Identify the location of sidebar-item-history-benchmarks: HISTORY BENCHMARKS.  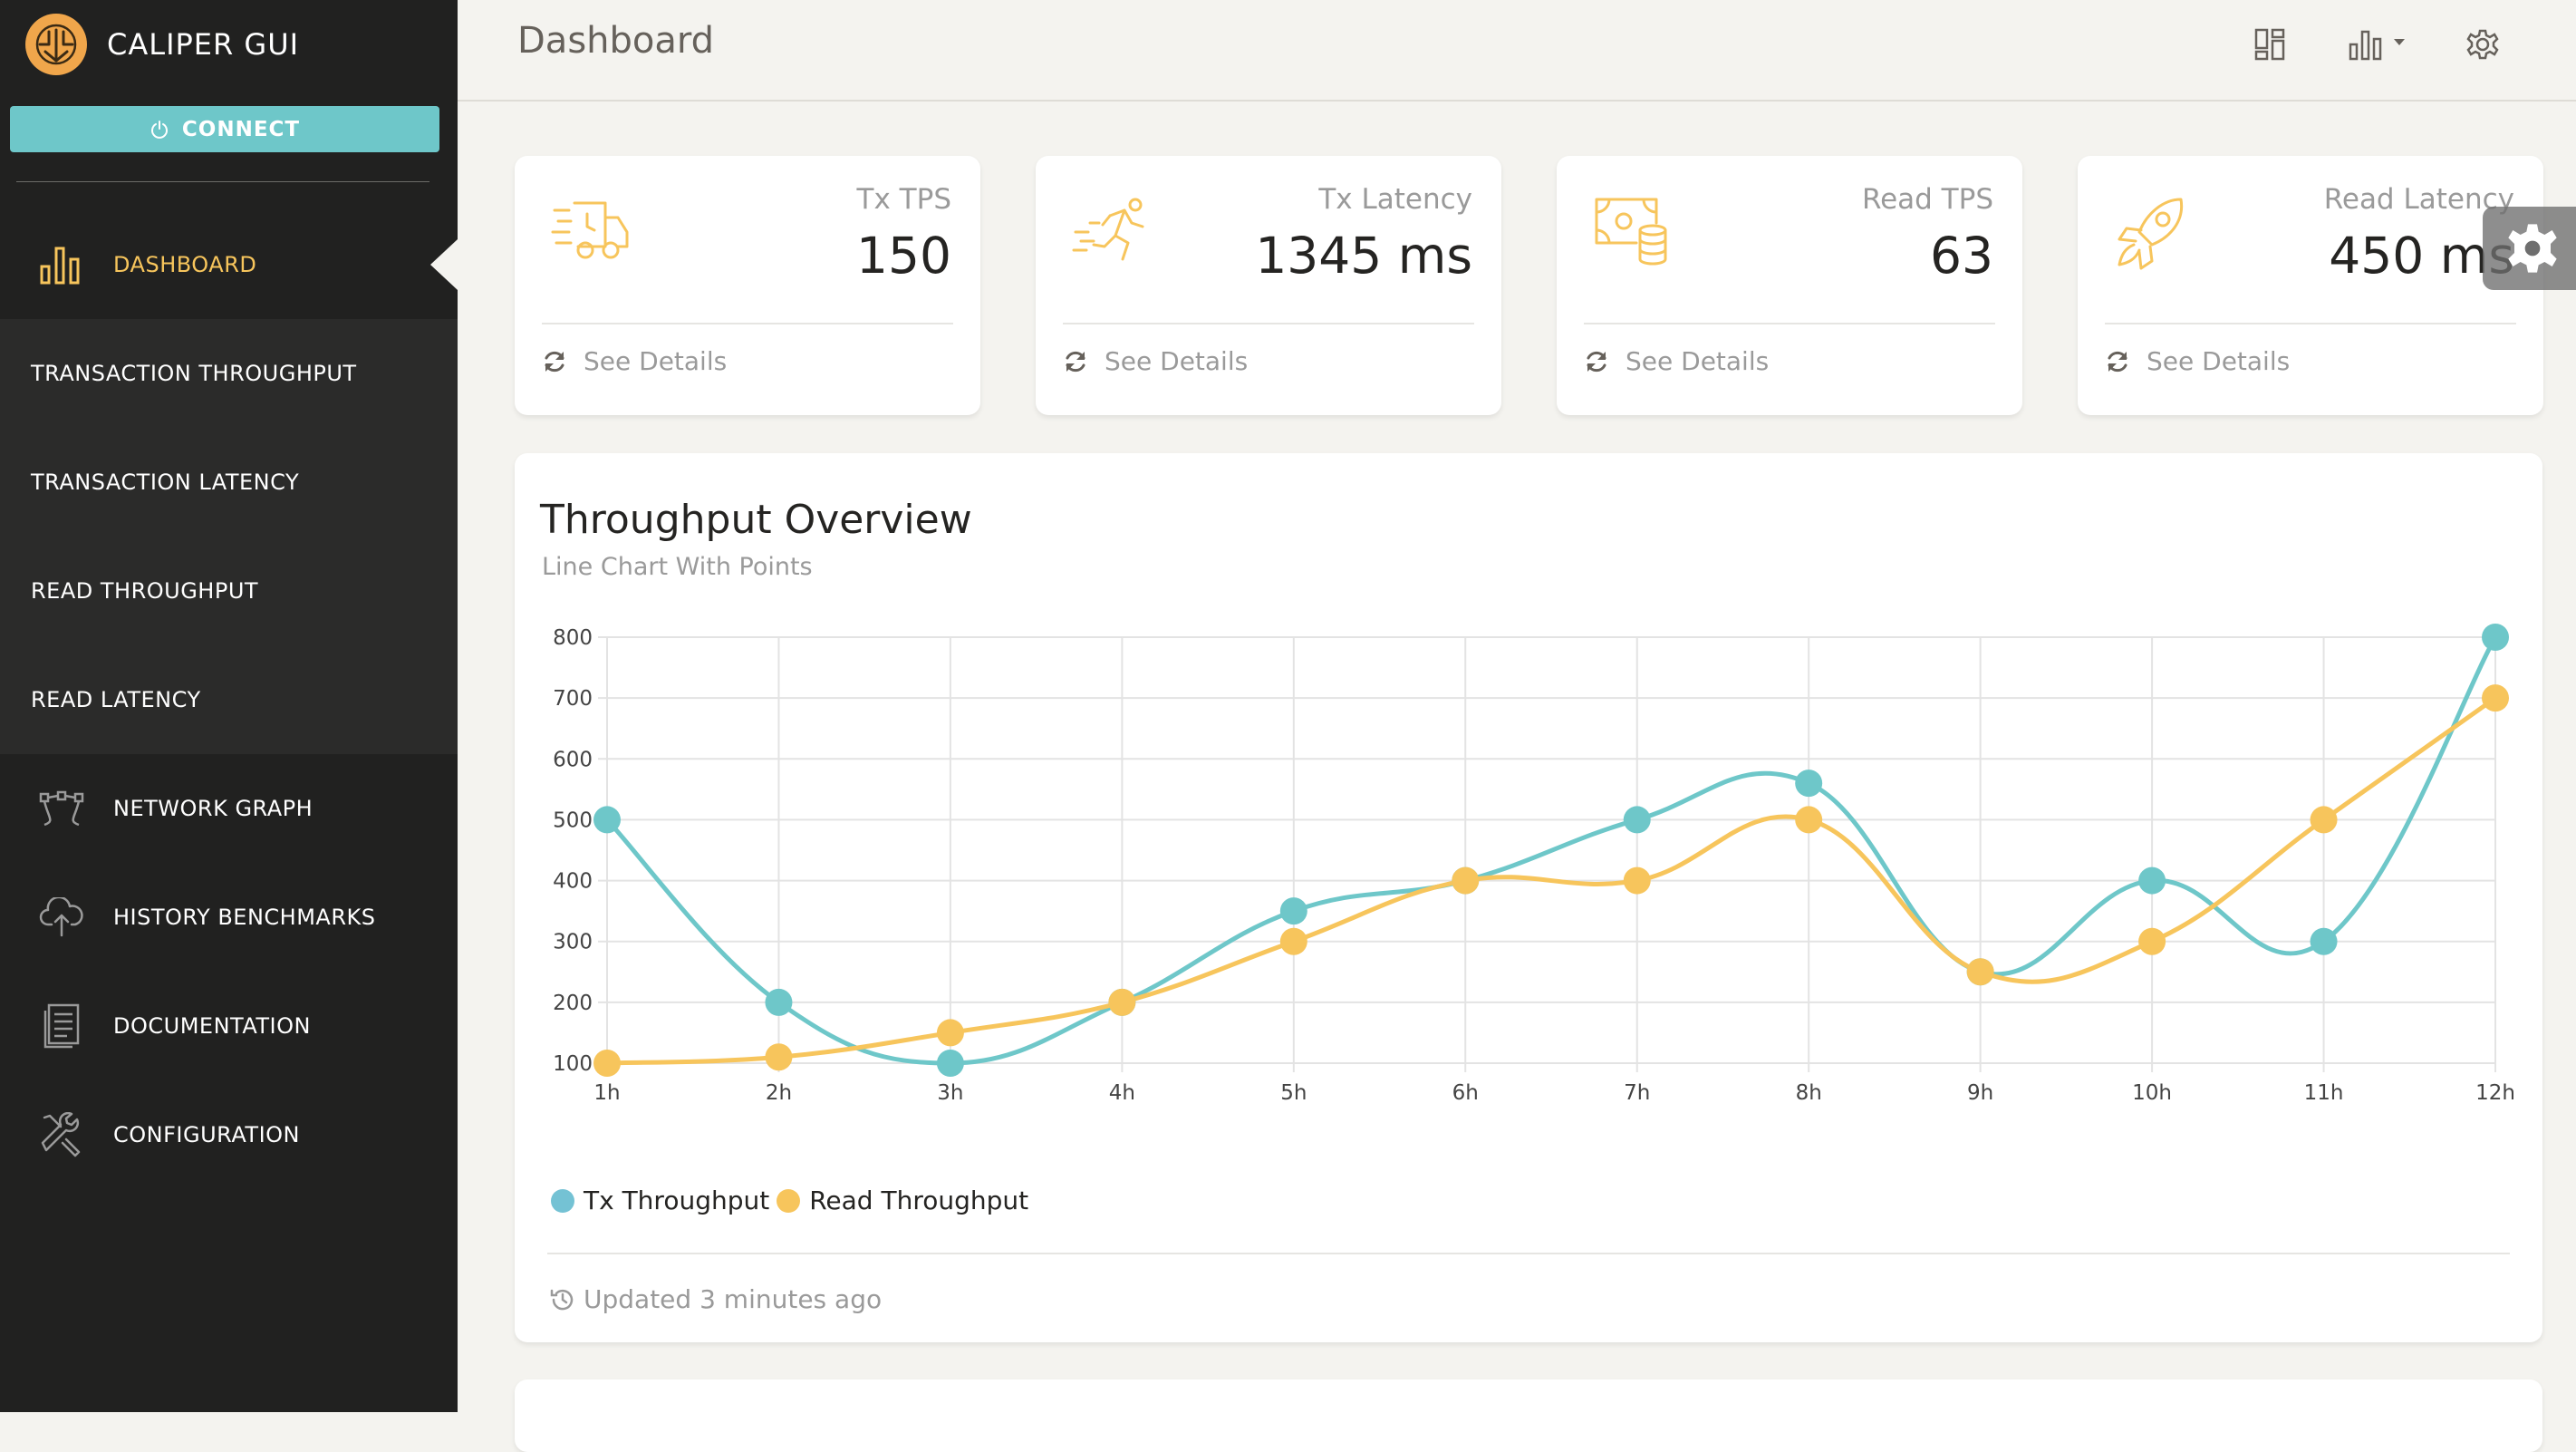
(229, 917).